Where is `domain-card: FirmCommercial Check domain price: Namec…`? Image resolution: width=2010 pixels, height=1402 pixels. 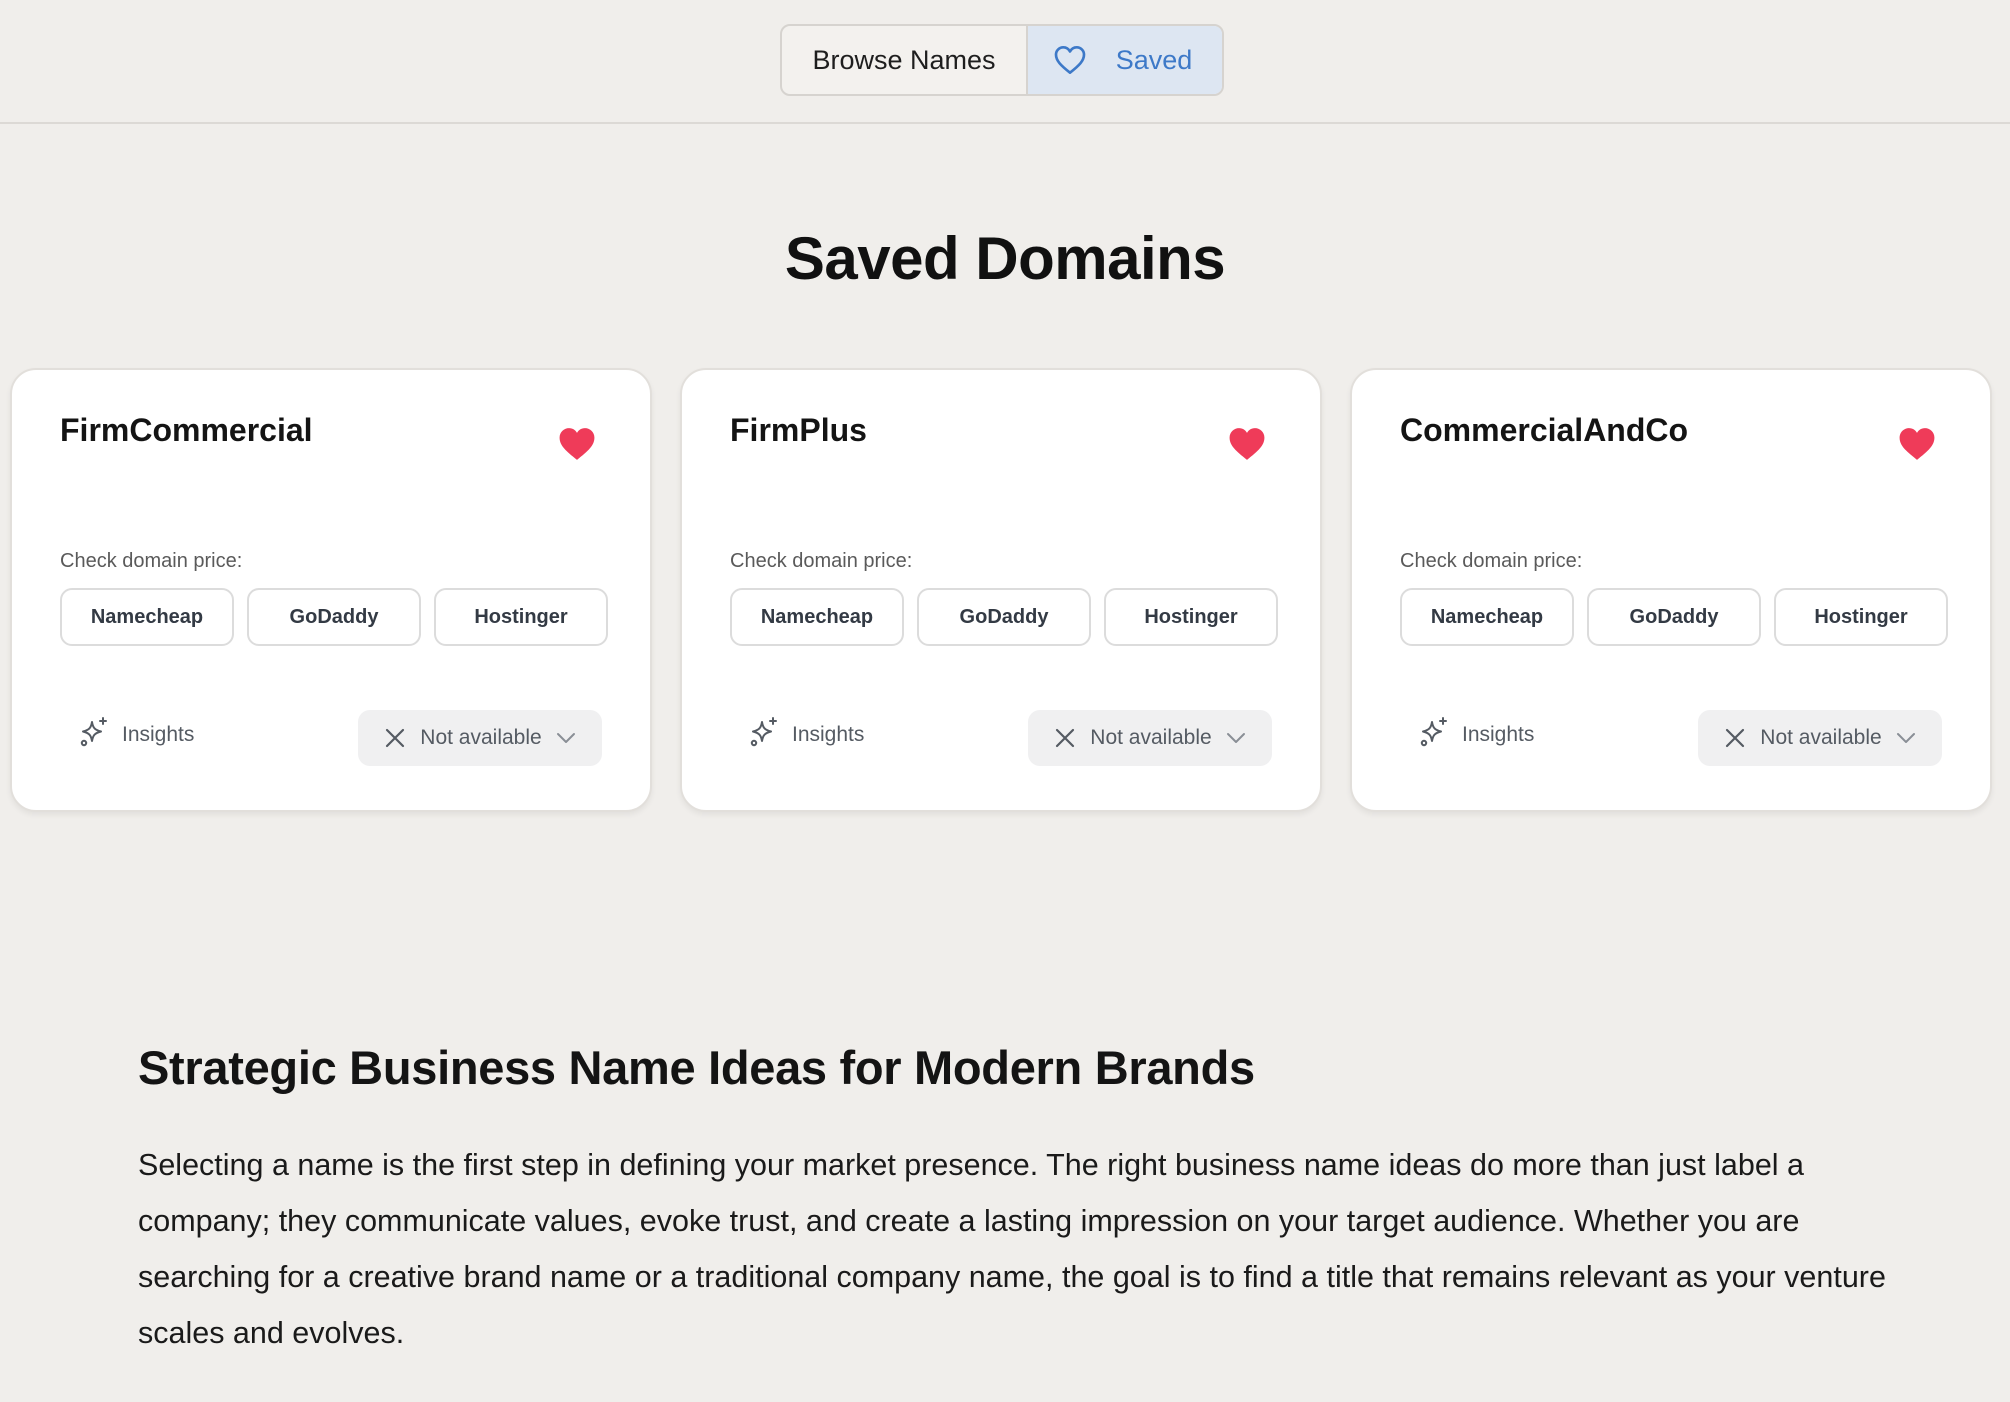 domain-card: FirmCommercial Check domain price: Namec… is located at coordinates (331, 590).